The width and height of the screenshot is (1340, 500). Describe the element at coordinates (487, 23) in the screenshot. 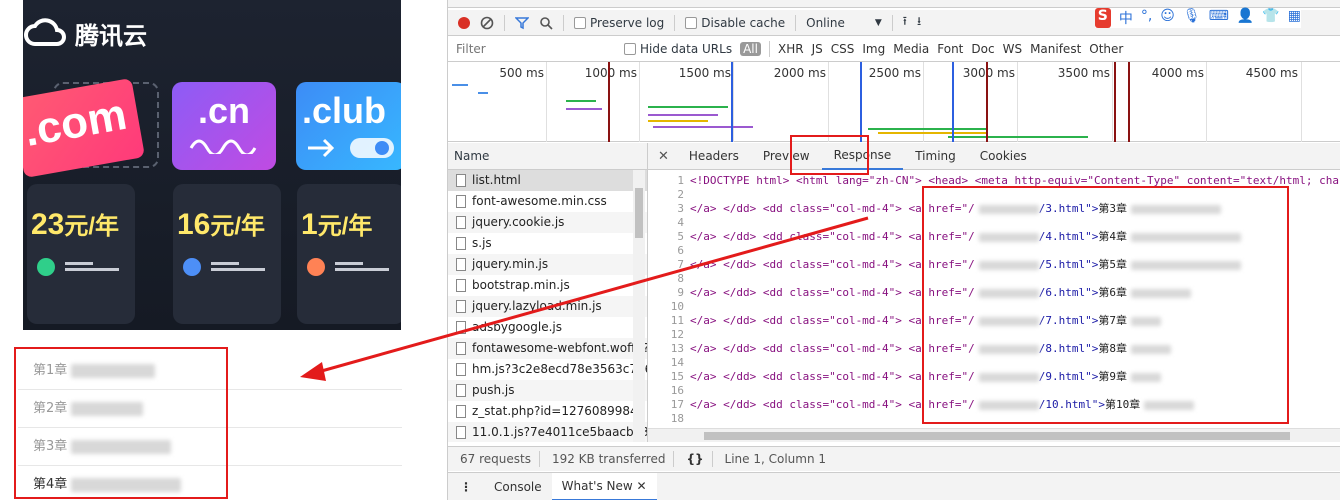

I see `clear-icon` at that location.